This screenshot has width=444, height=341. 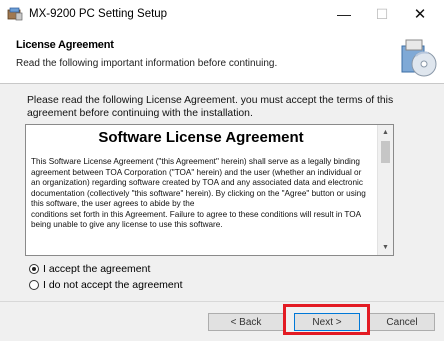 What do you see at coordinates (385, 190) in the screenshot?
I see `license-scrollbar: ▲ ▼` at bounding box center [385, 190].